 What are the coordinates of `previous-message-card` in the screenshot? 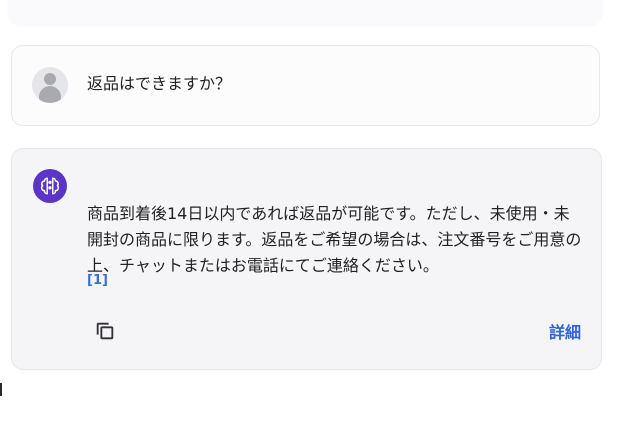 It's located at (305, 12).